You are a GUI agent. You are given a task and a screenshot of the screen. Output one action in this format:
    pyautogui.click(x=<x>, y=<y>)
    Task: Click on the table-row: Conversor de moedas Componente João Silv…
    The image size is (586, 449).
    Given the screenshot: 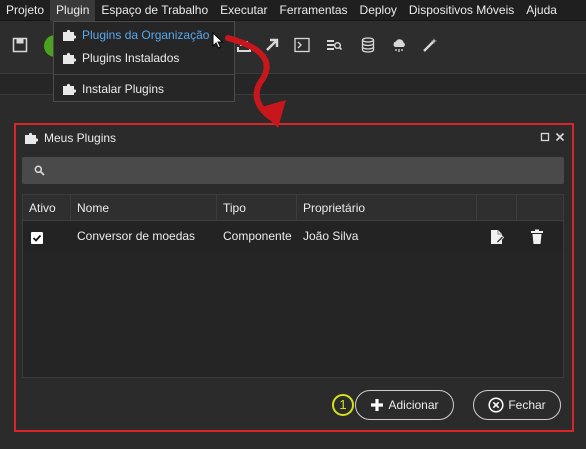 What is the action you would take?
    pyautogui.click(x=293, y=236)
    